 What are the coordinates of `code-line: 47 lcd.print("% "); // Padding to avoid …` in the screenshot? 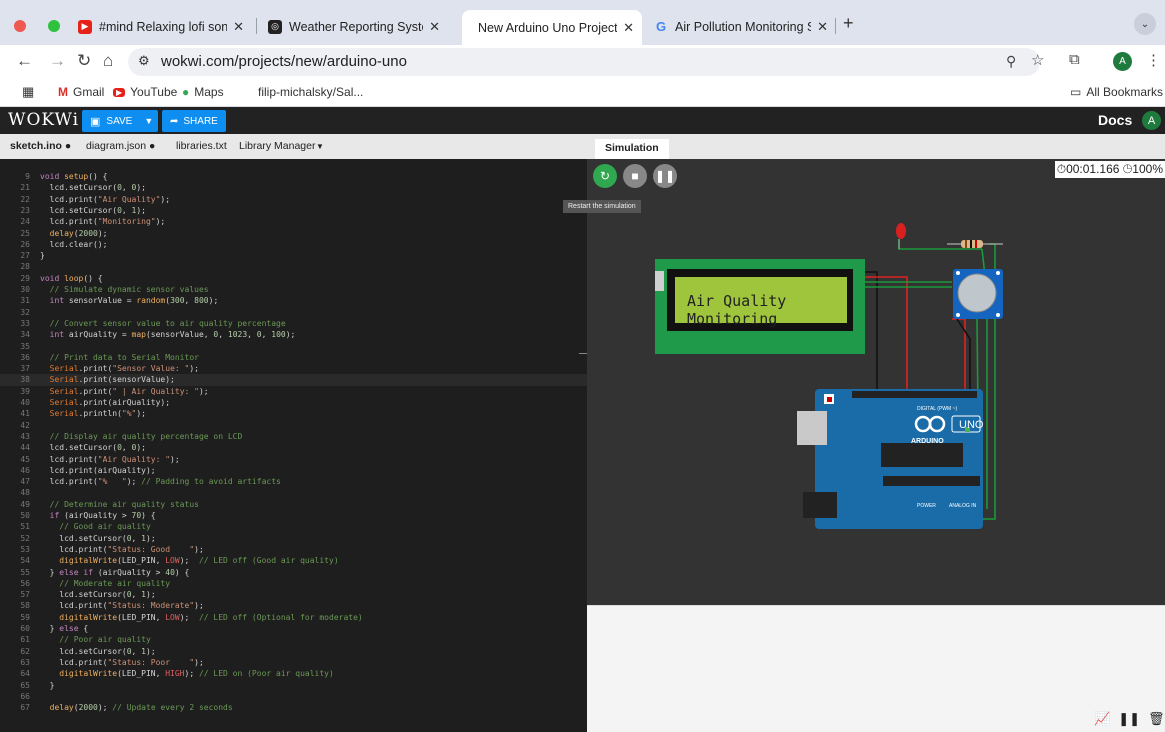 It's located at (293, 481).